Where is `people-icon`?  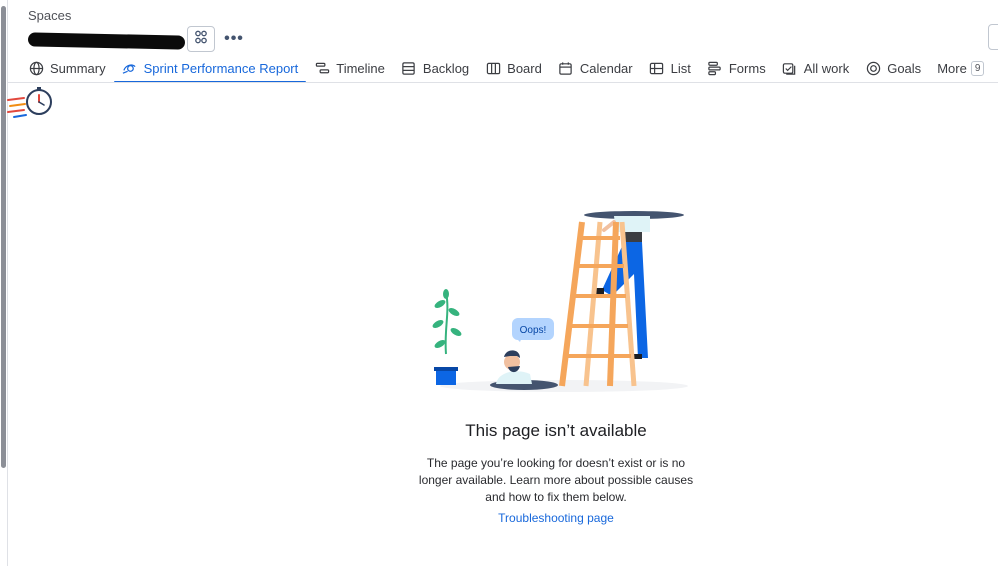 people-icon is located at coordinates (201, 39).